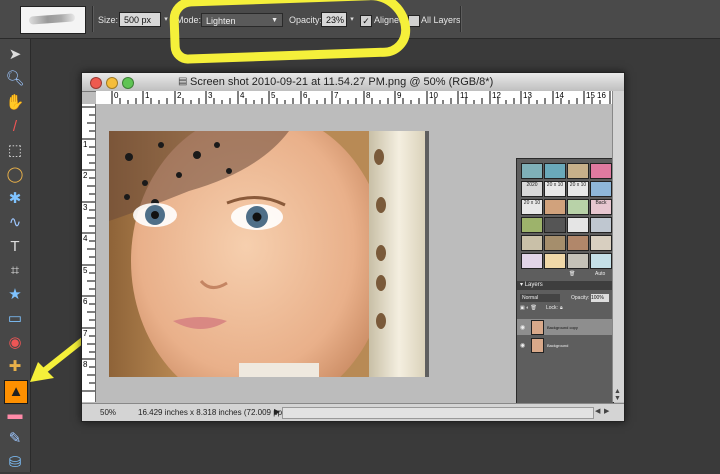  I want to click on ruler-label: 5, so click(85, 270).